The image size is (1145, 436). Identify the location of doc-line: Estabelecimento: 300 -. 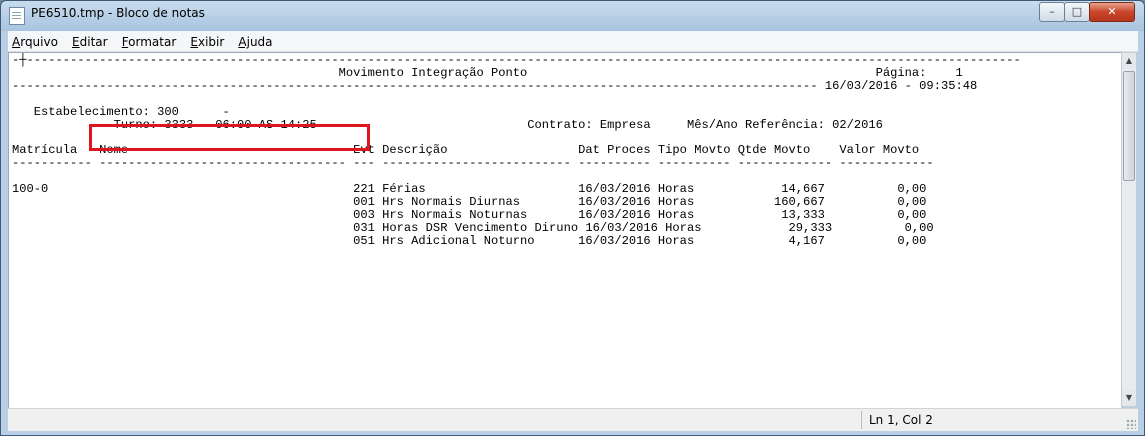
(121, 111).